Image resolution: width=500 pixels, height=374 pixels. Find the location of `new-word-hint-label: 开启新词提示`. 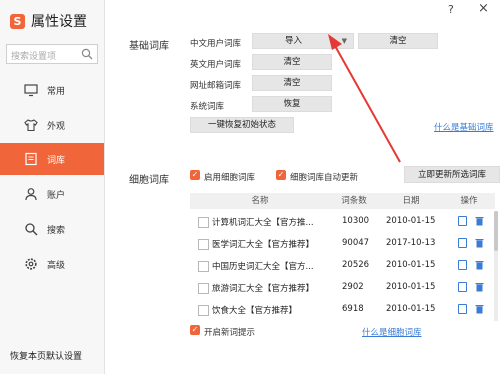

new-word-hint-label: 开启新词提示 is located at coordinates (230, 333).